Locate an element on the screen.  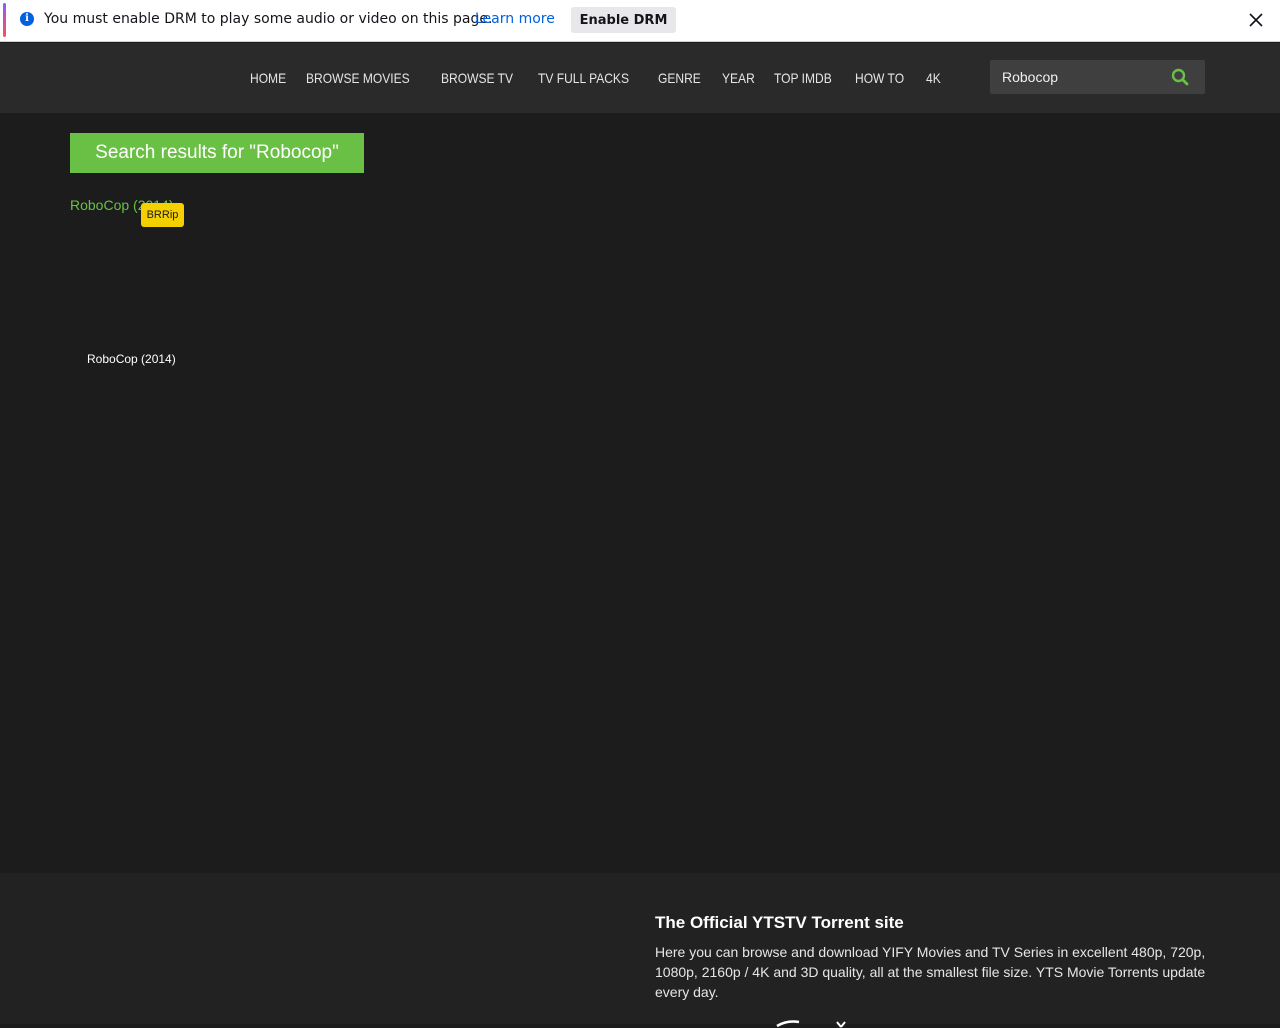
nav-genre: GENRE is located at coordinates (679, 80).